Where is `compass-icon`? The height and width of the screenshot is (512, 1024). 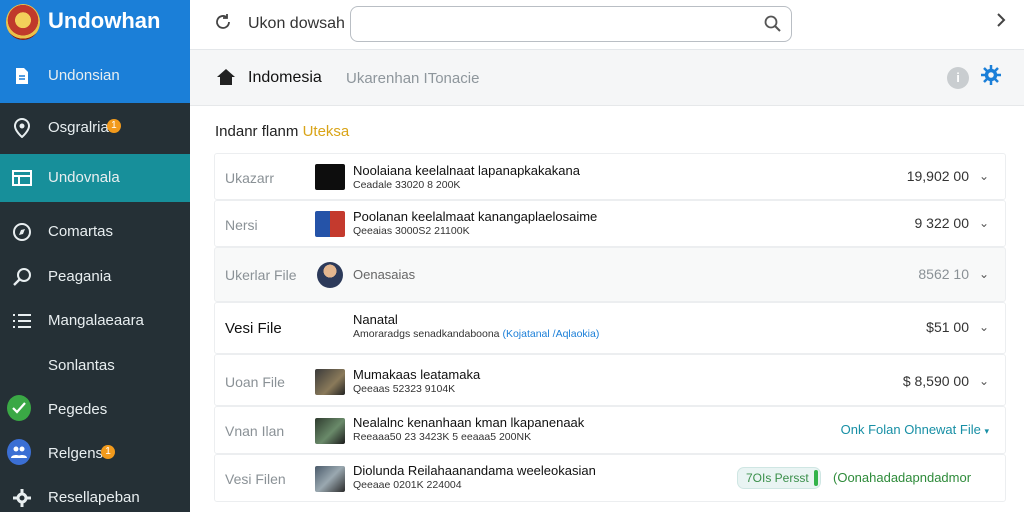 compass-icon is located at coordinates (22, 232).